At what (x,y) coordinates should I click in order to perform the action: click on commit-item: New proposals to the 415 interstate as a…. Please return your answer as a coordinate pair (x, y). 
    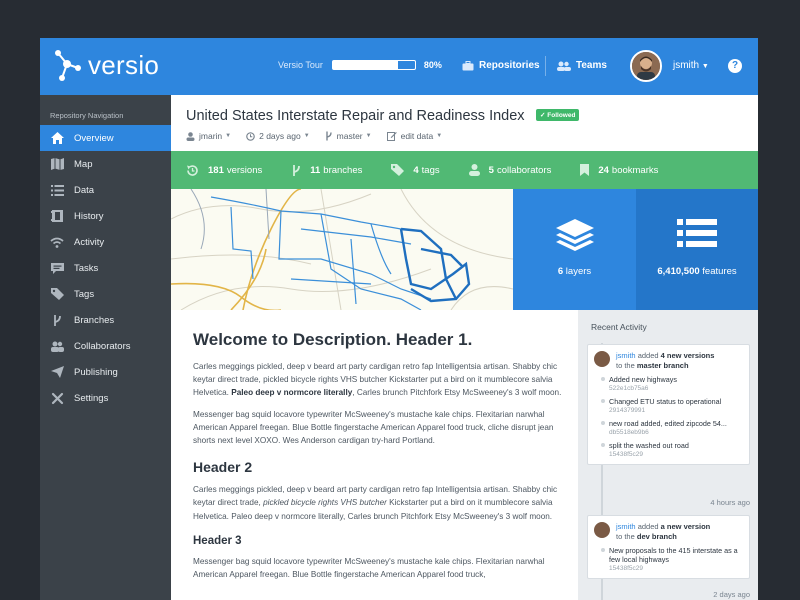
    Looking at the image, I should click on (668, 561).